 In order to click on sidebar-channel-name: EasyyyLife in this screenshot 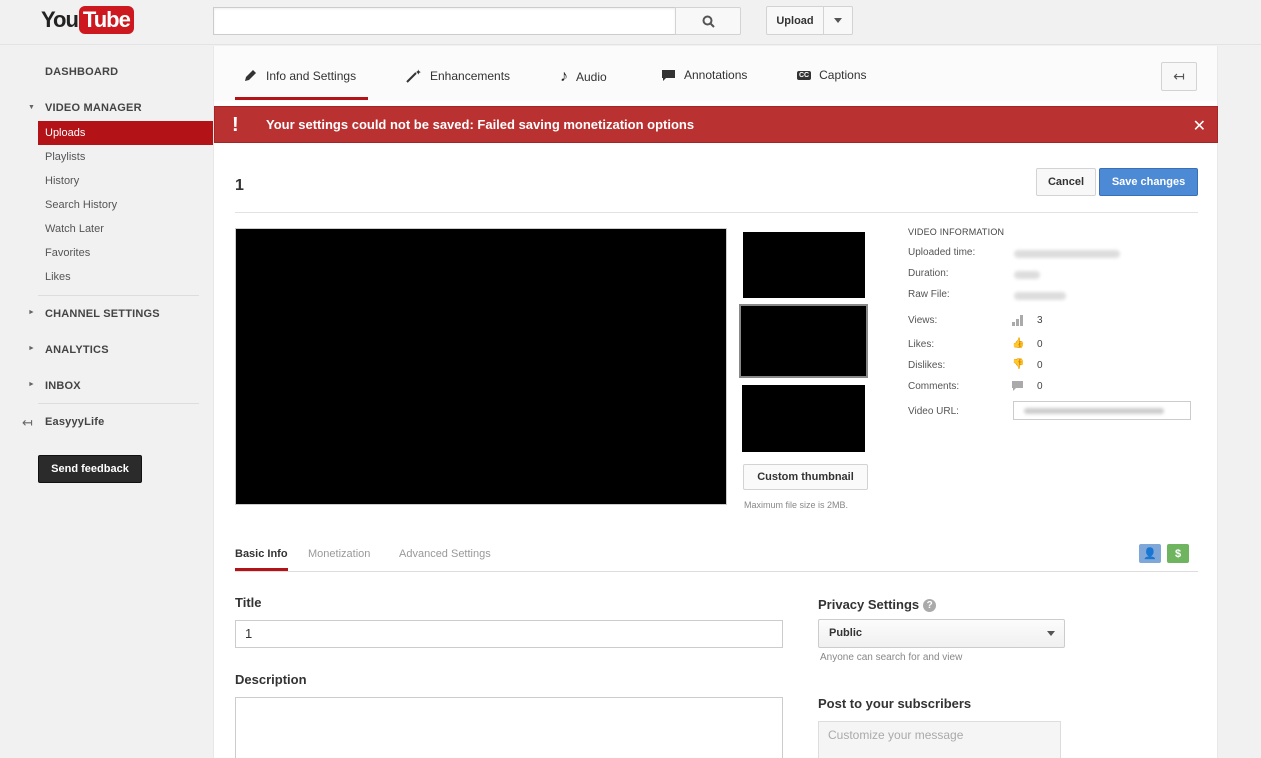, I will do `click(74, 422)`.